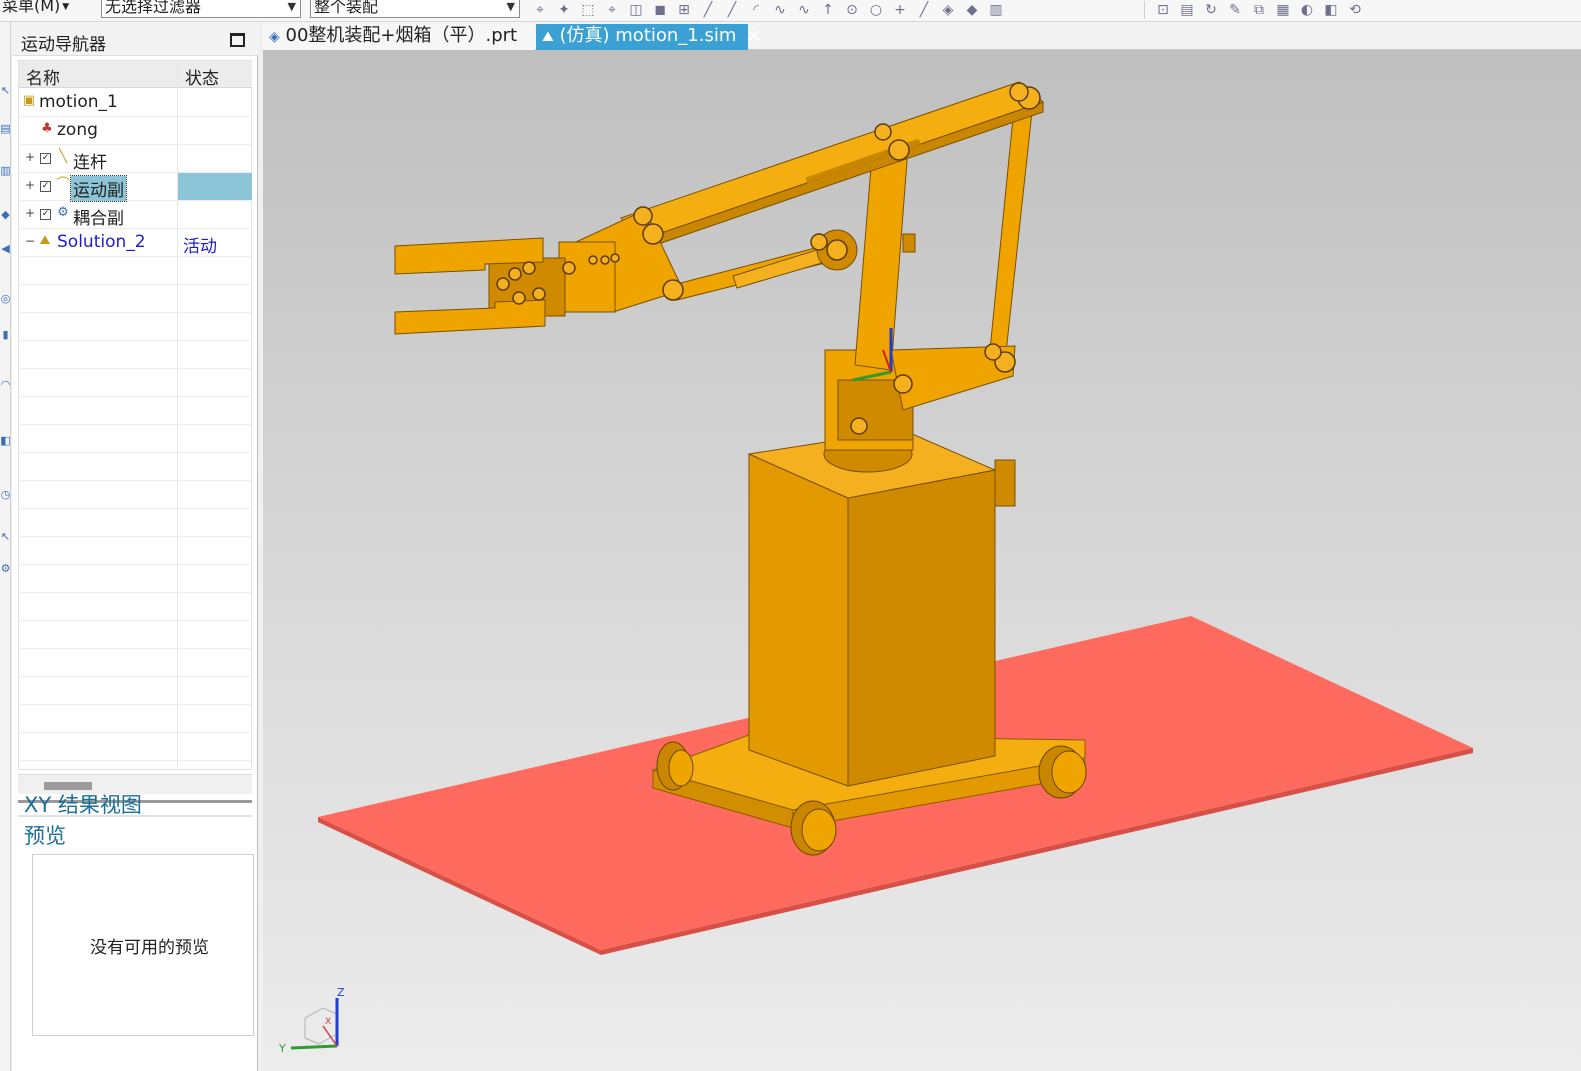 Image resolution: width=1581 pixels, height=1071 pixels. I want to click on line-2-icon: ╱, so click(732, 10).